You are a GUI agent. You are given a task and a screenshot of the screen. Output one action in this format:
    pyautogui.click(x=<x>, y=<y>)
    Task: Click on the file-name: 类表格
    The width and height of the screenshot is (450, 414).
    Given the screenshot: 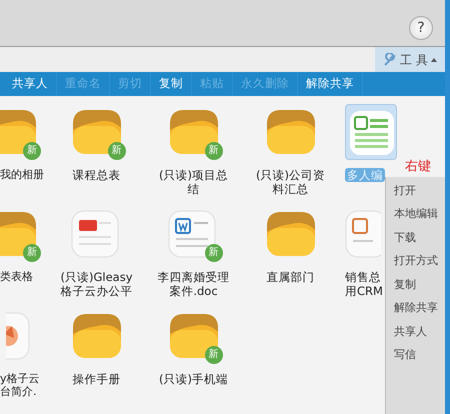 What is the action you would take?
    pyautogui.click(x=24, y=276)
    